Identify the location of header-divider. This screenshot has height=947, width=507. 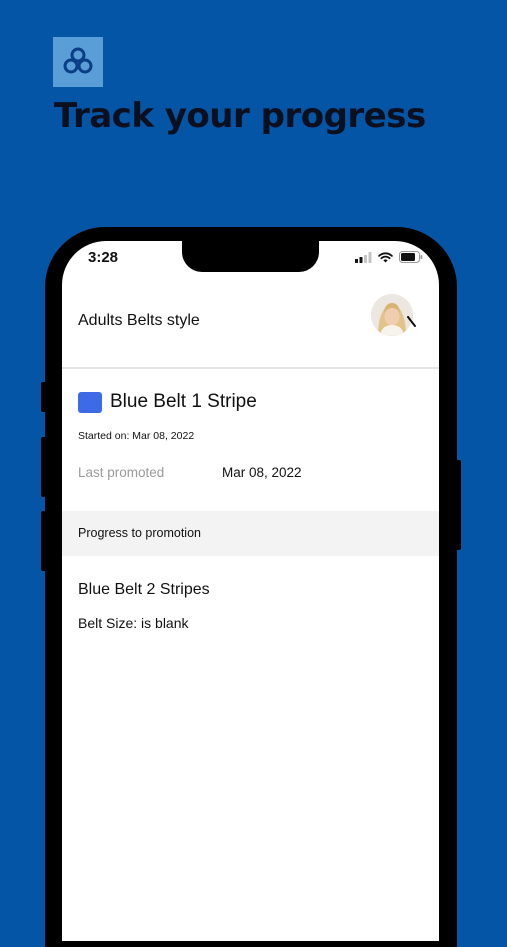
(250, 368).